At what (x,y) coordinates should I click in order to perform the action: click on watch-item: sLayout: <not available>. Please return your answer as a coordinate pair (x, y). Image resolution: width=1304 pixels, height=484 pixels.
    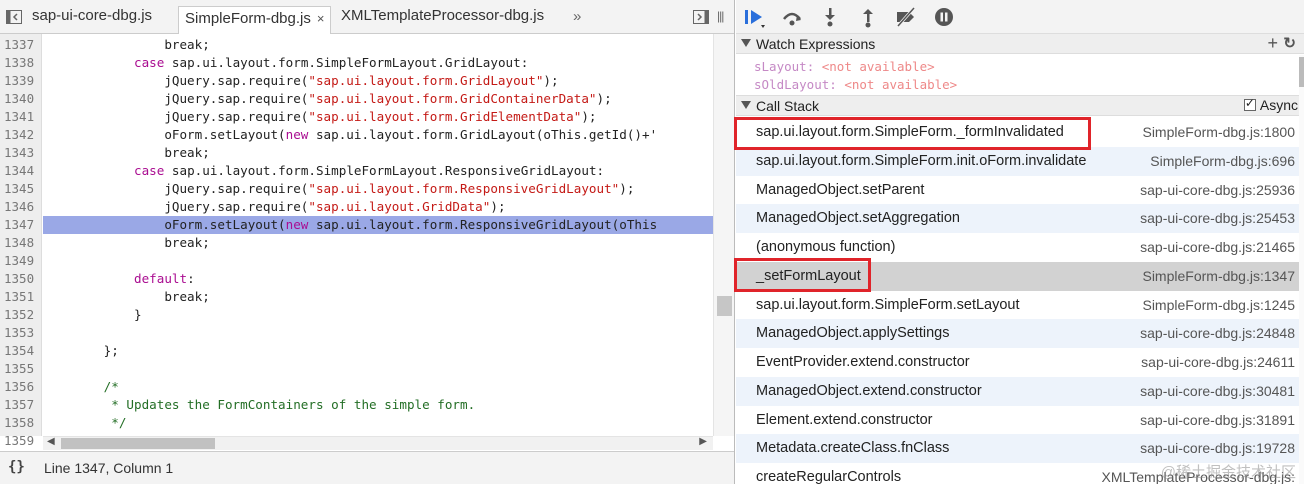
    Looking at the image, I should click on (844, 66).